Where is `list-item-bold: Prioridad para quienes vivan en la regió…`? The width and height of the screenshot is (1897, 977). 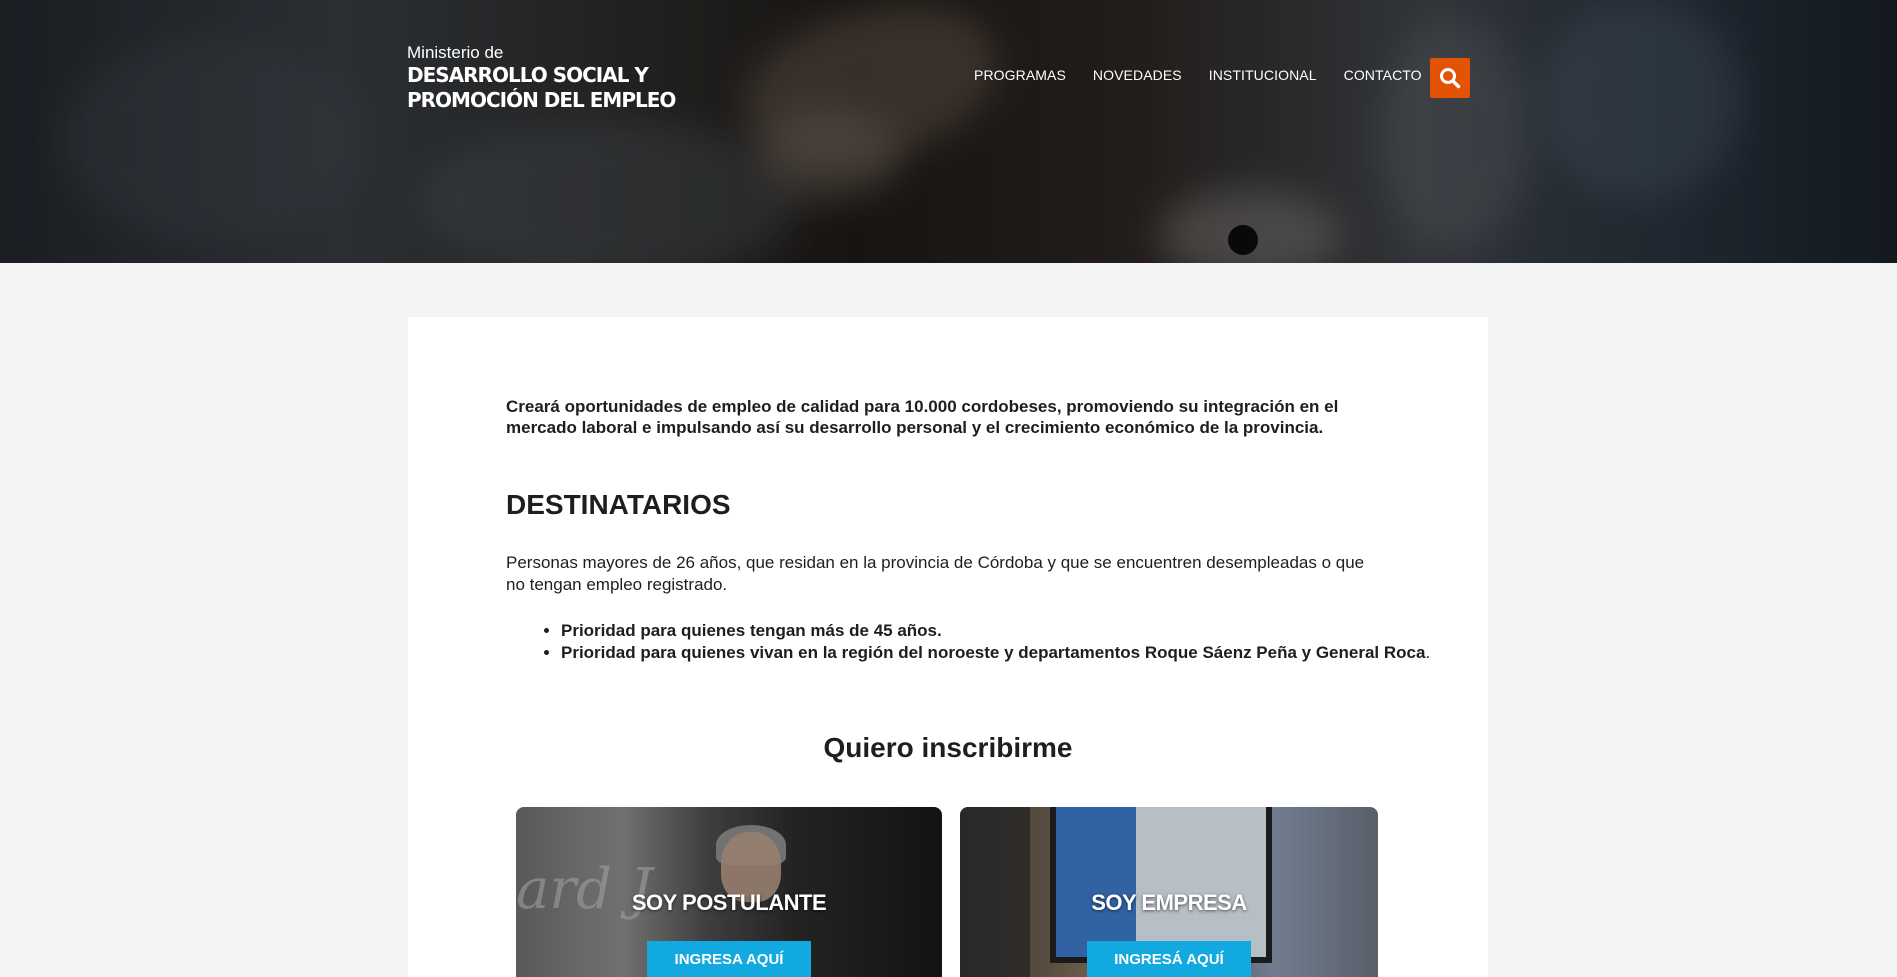
list-item-bold: Prioridad para quienes vivan en la regió… is located at coordinates (993, 652).